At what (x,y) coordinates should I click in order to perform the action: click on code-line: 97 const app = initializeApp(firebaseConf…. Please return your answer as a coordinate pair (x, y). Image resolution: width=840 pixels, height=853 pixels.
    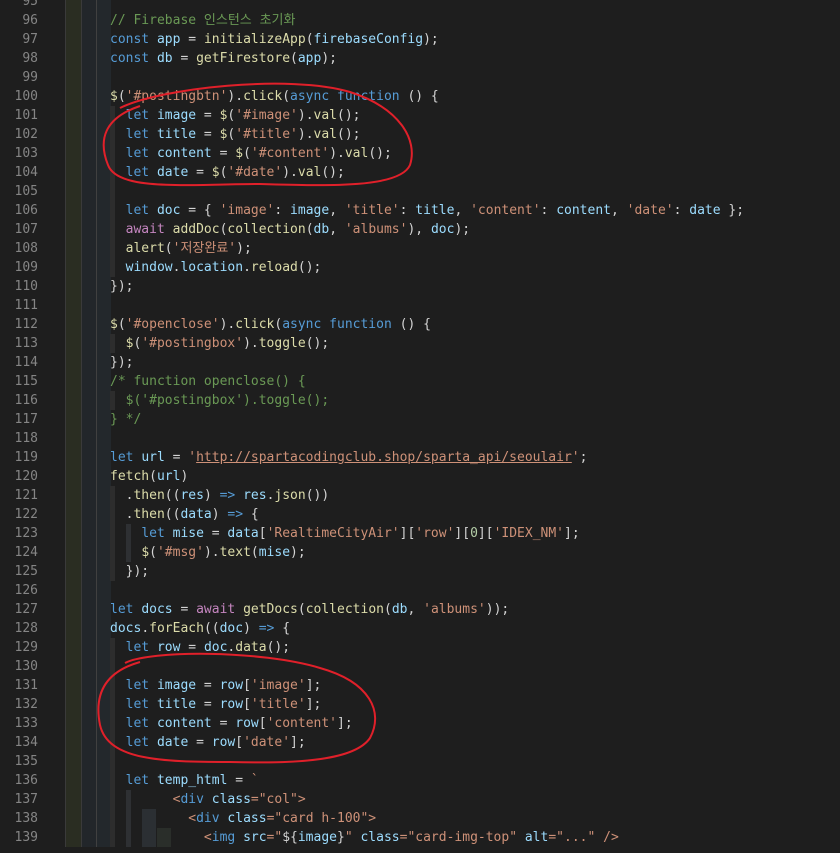
    Looking at the image, I should click on (420, 39).